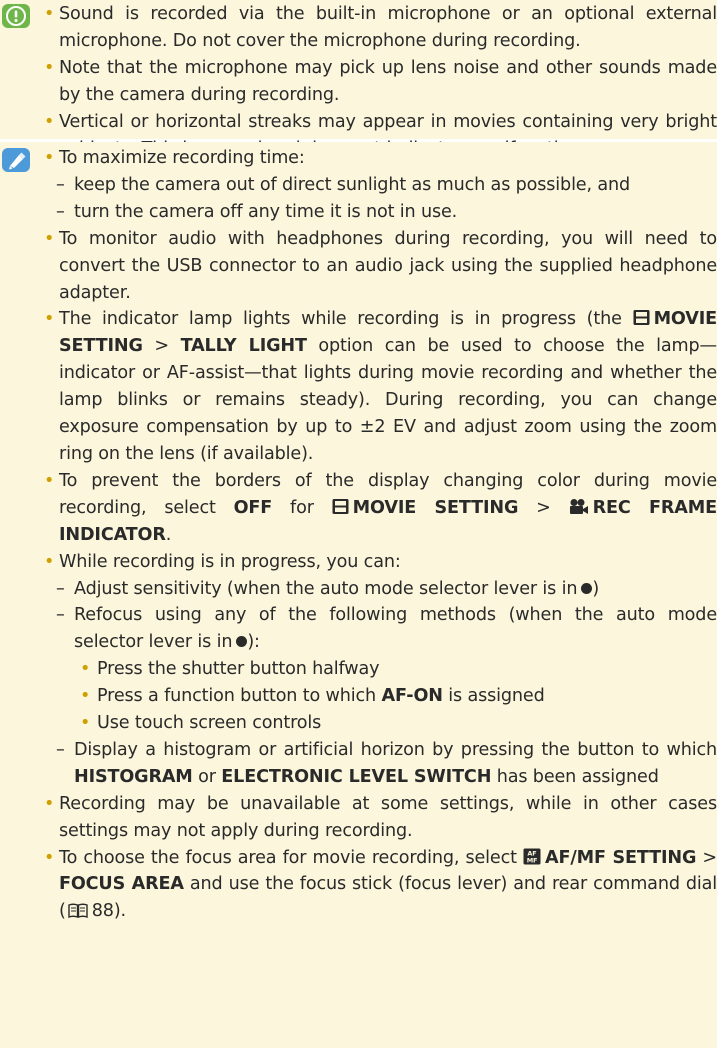 This screenshot has width=717, height=1048. What do you see at coordinates (578, 506) in the screenshot?
I see `movie-camera-icon` at bounding box center [578, 506].